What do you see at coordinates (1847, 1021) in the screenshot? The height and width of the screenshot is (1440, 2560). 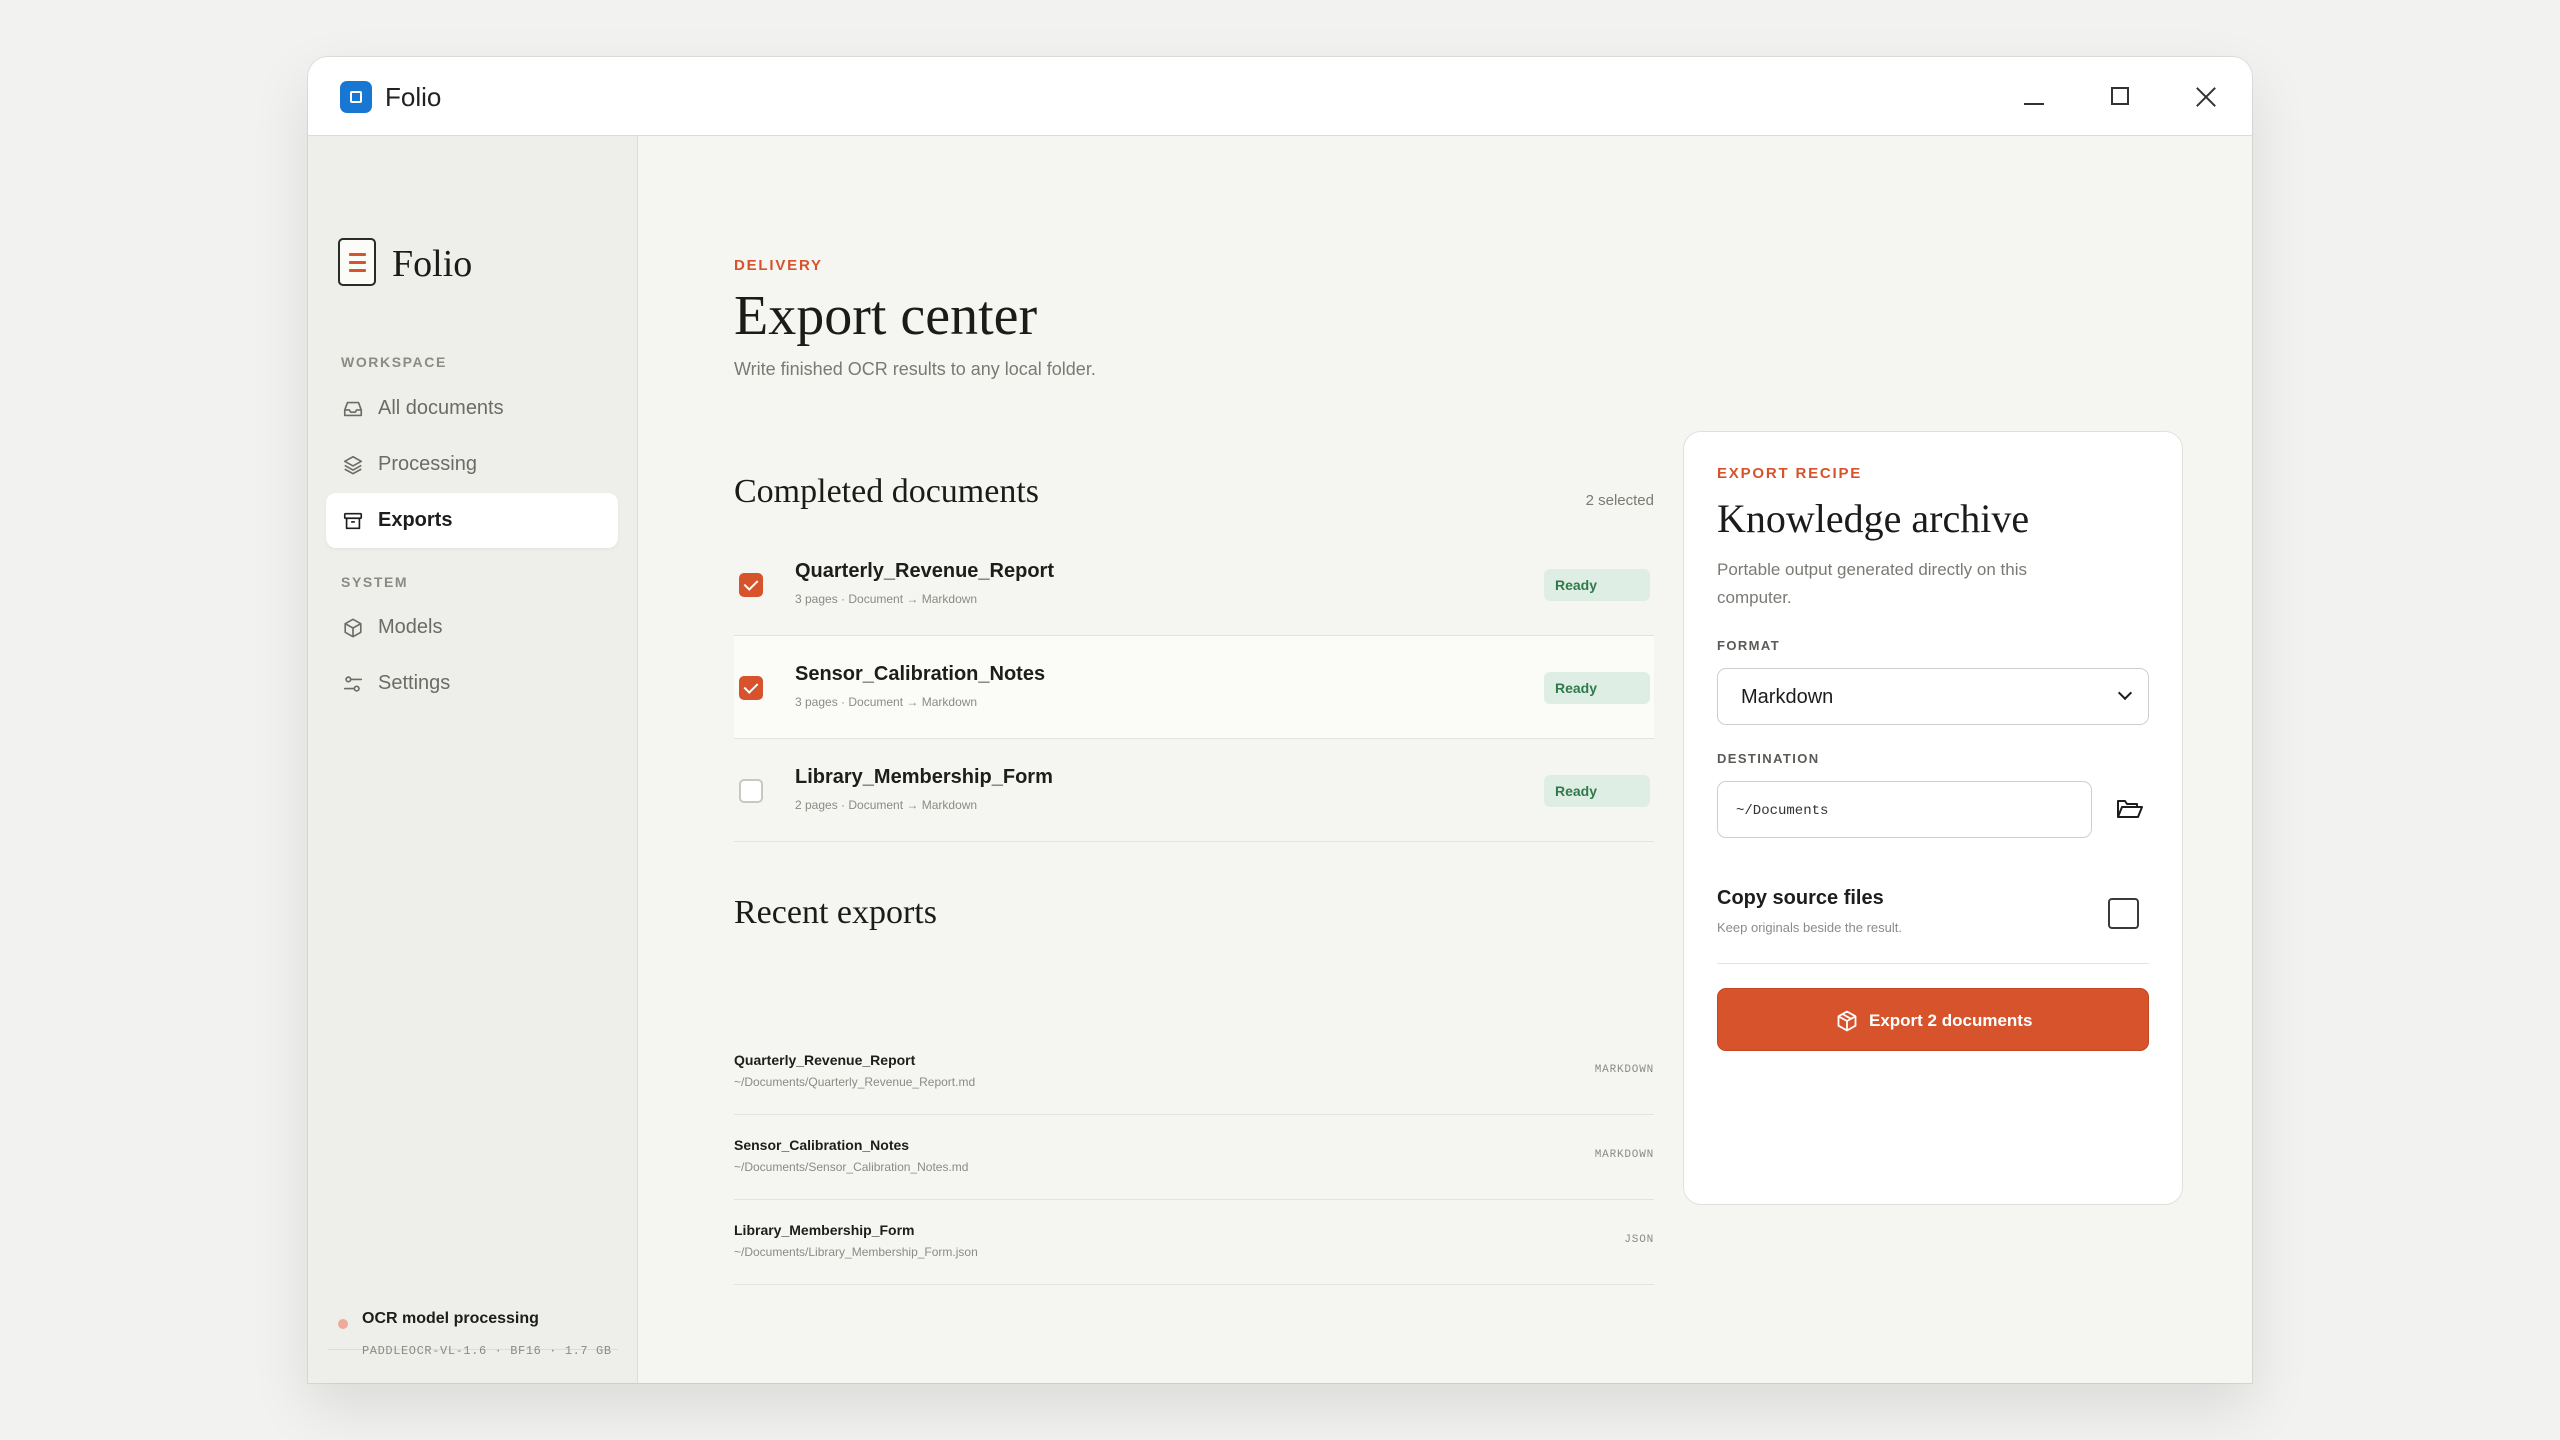 I see `package-icon` at bounding box center [1847, 1021].